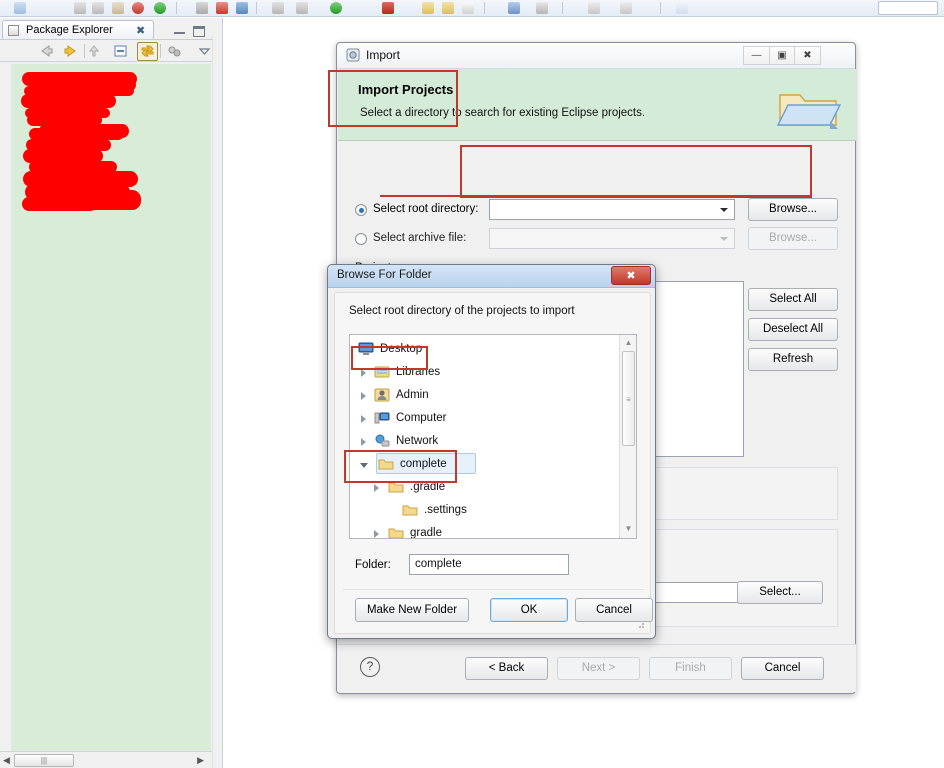 This screenshot has width=944, height=768. I want to click on select-all-button: Select All, so click(793, 299).